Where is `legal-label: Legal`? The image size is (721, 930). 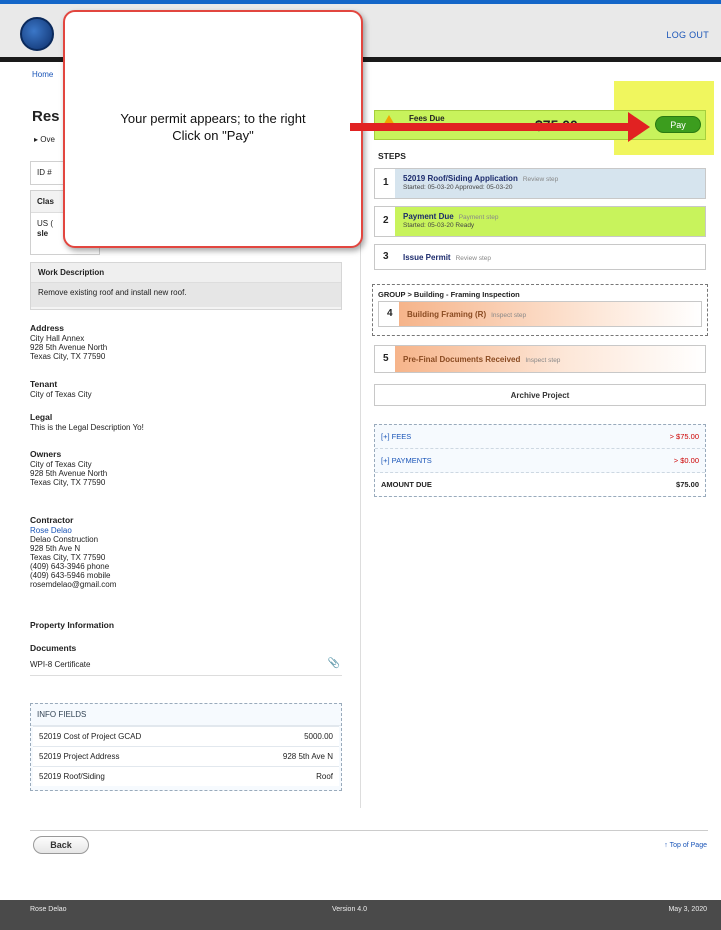
legal-label: Legal is located at coordinates (41, 417).